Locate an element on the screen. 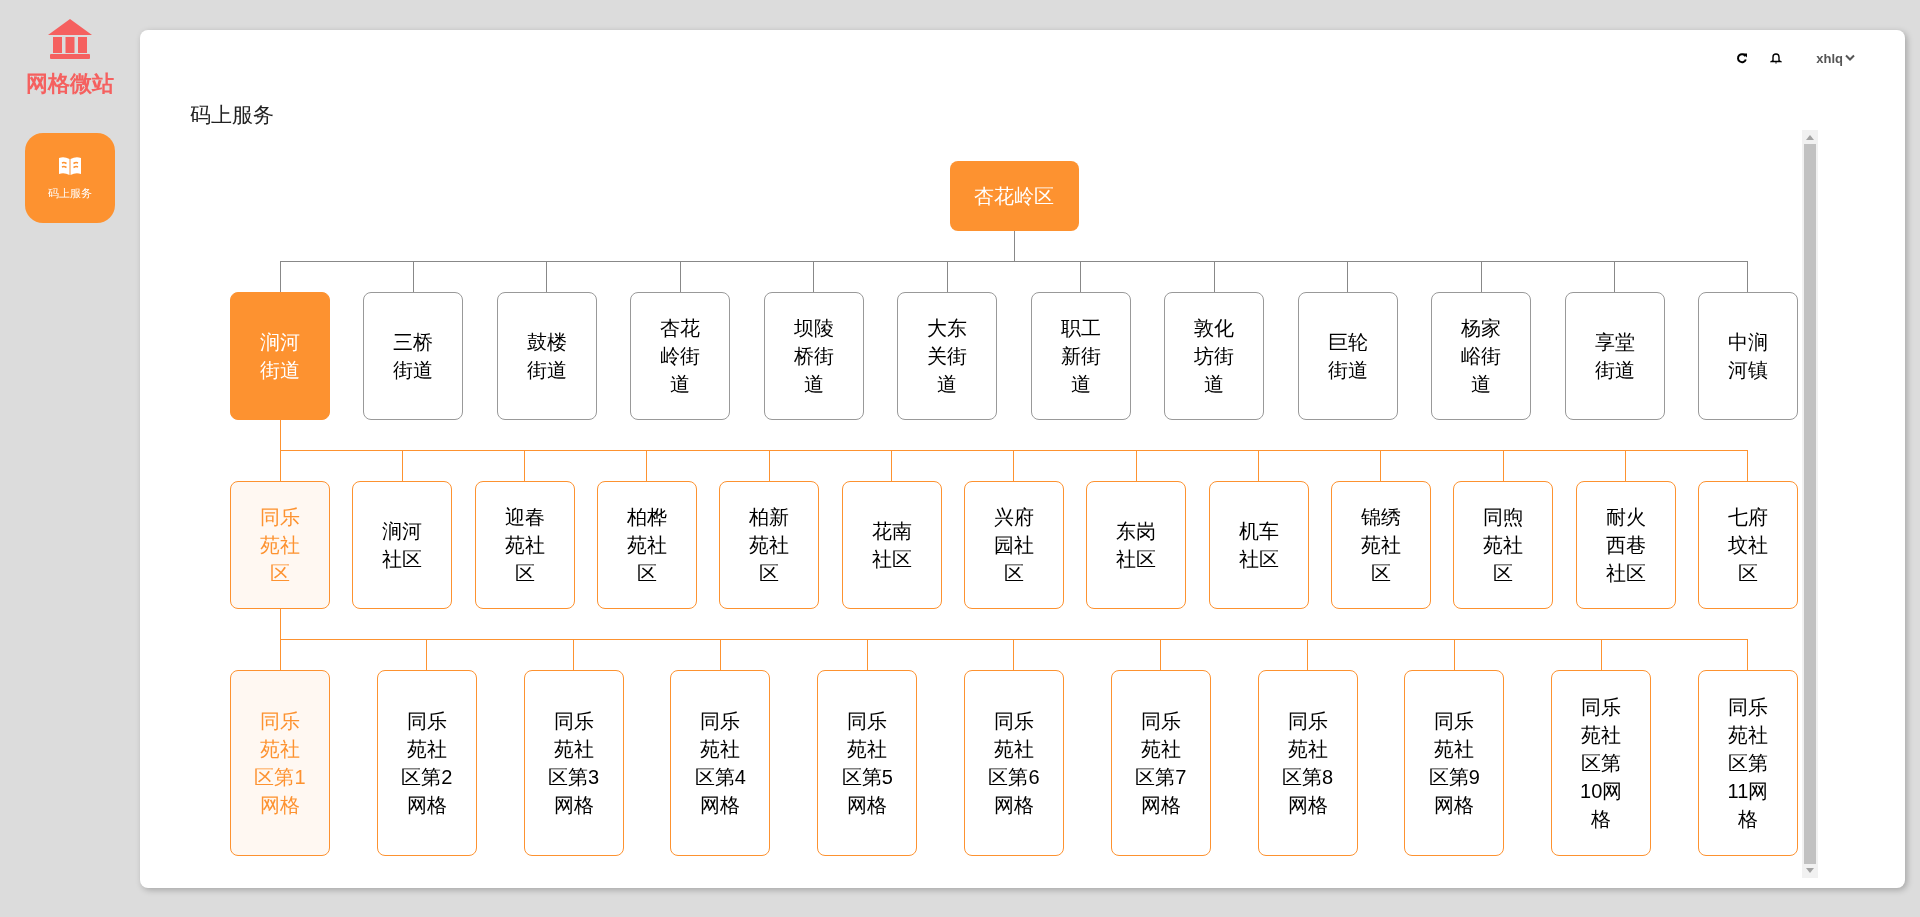 This screenshot has height=917, width=1920. tree-node: 同乐苑社区第3网格 is located at coordinates (573, 763).